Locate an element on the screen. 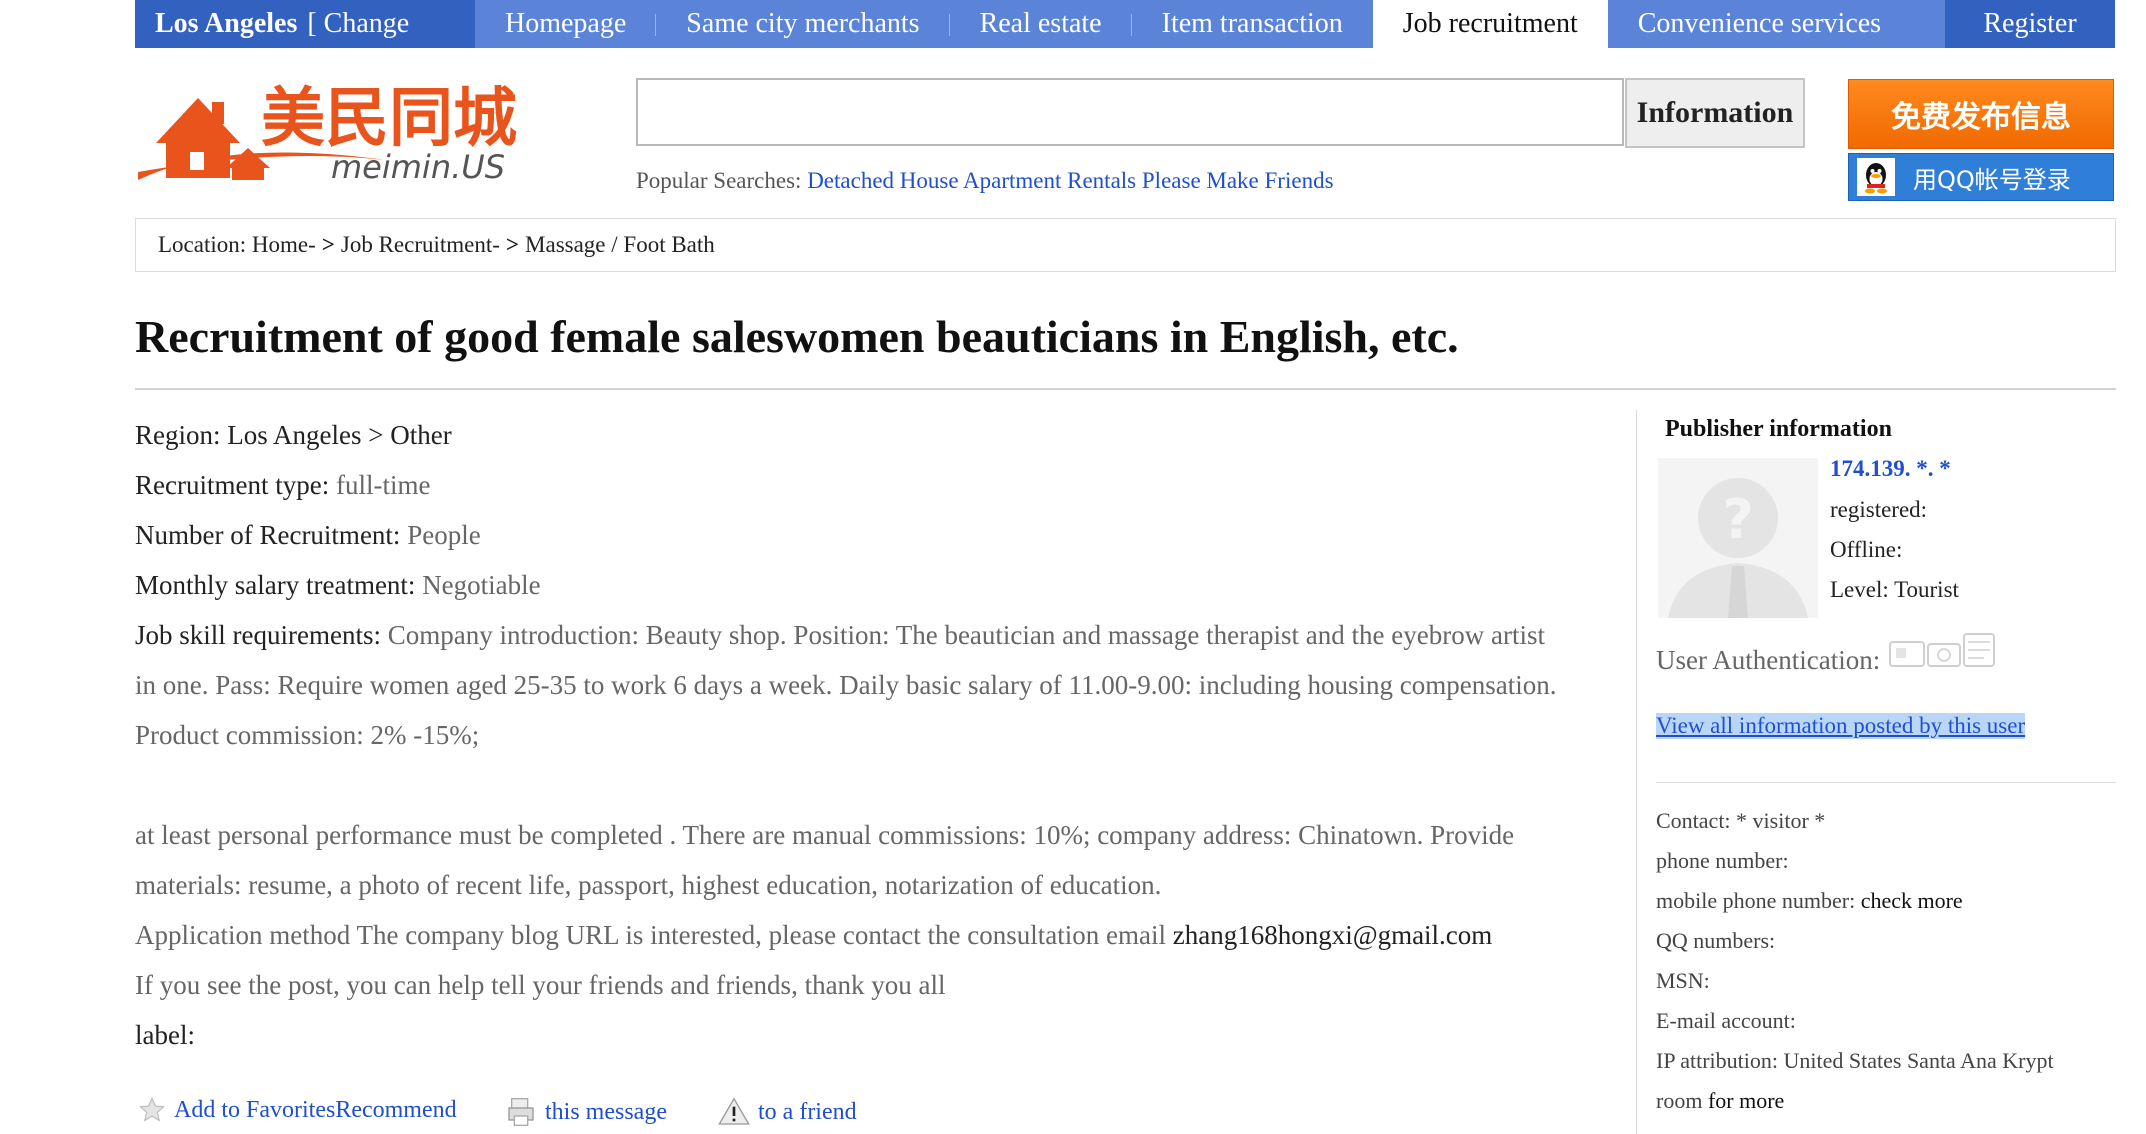  number-row: Number of Recruitment: People is located at coordinates (308, 535).